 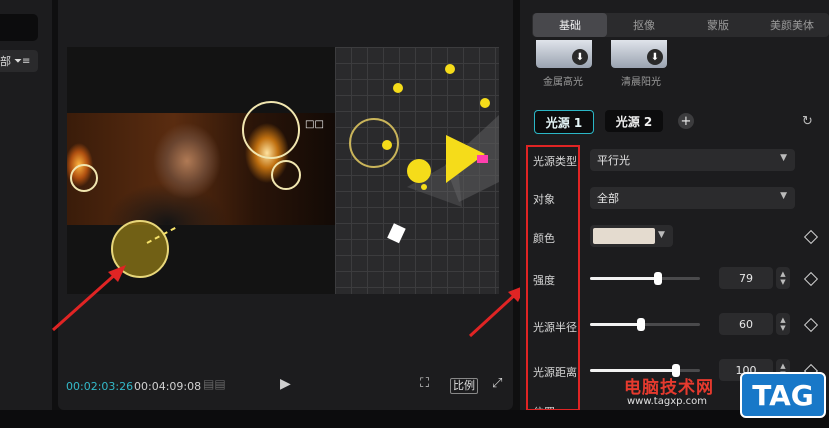 I want to click on intensity-slider, so click(x=645, y=278).